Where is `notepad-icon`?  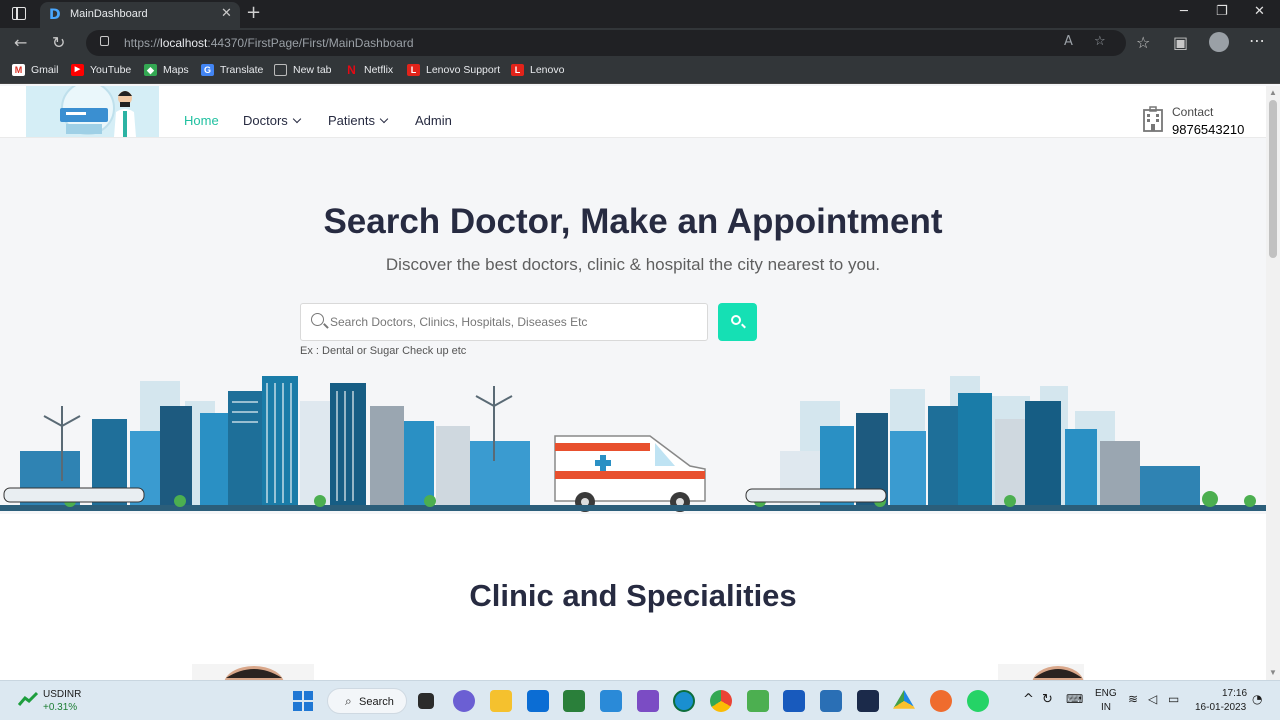 notepad-icon is located at coordinates (831, 701).